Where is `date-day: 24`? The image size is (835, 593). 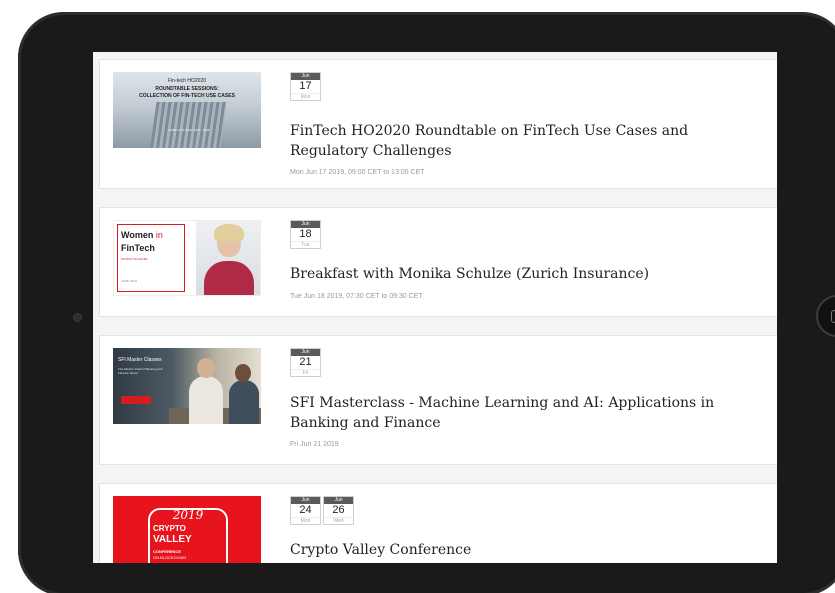
date-day: 24 is located at coordinates (305, 510).